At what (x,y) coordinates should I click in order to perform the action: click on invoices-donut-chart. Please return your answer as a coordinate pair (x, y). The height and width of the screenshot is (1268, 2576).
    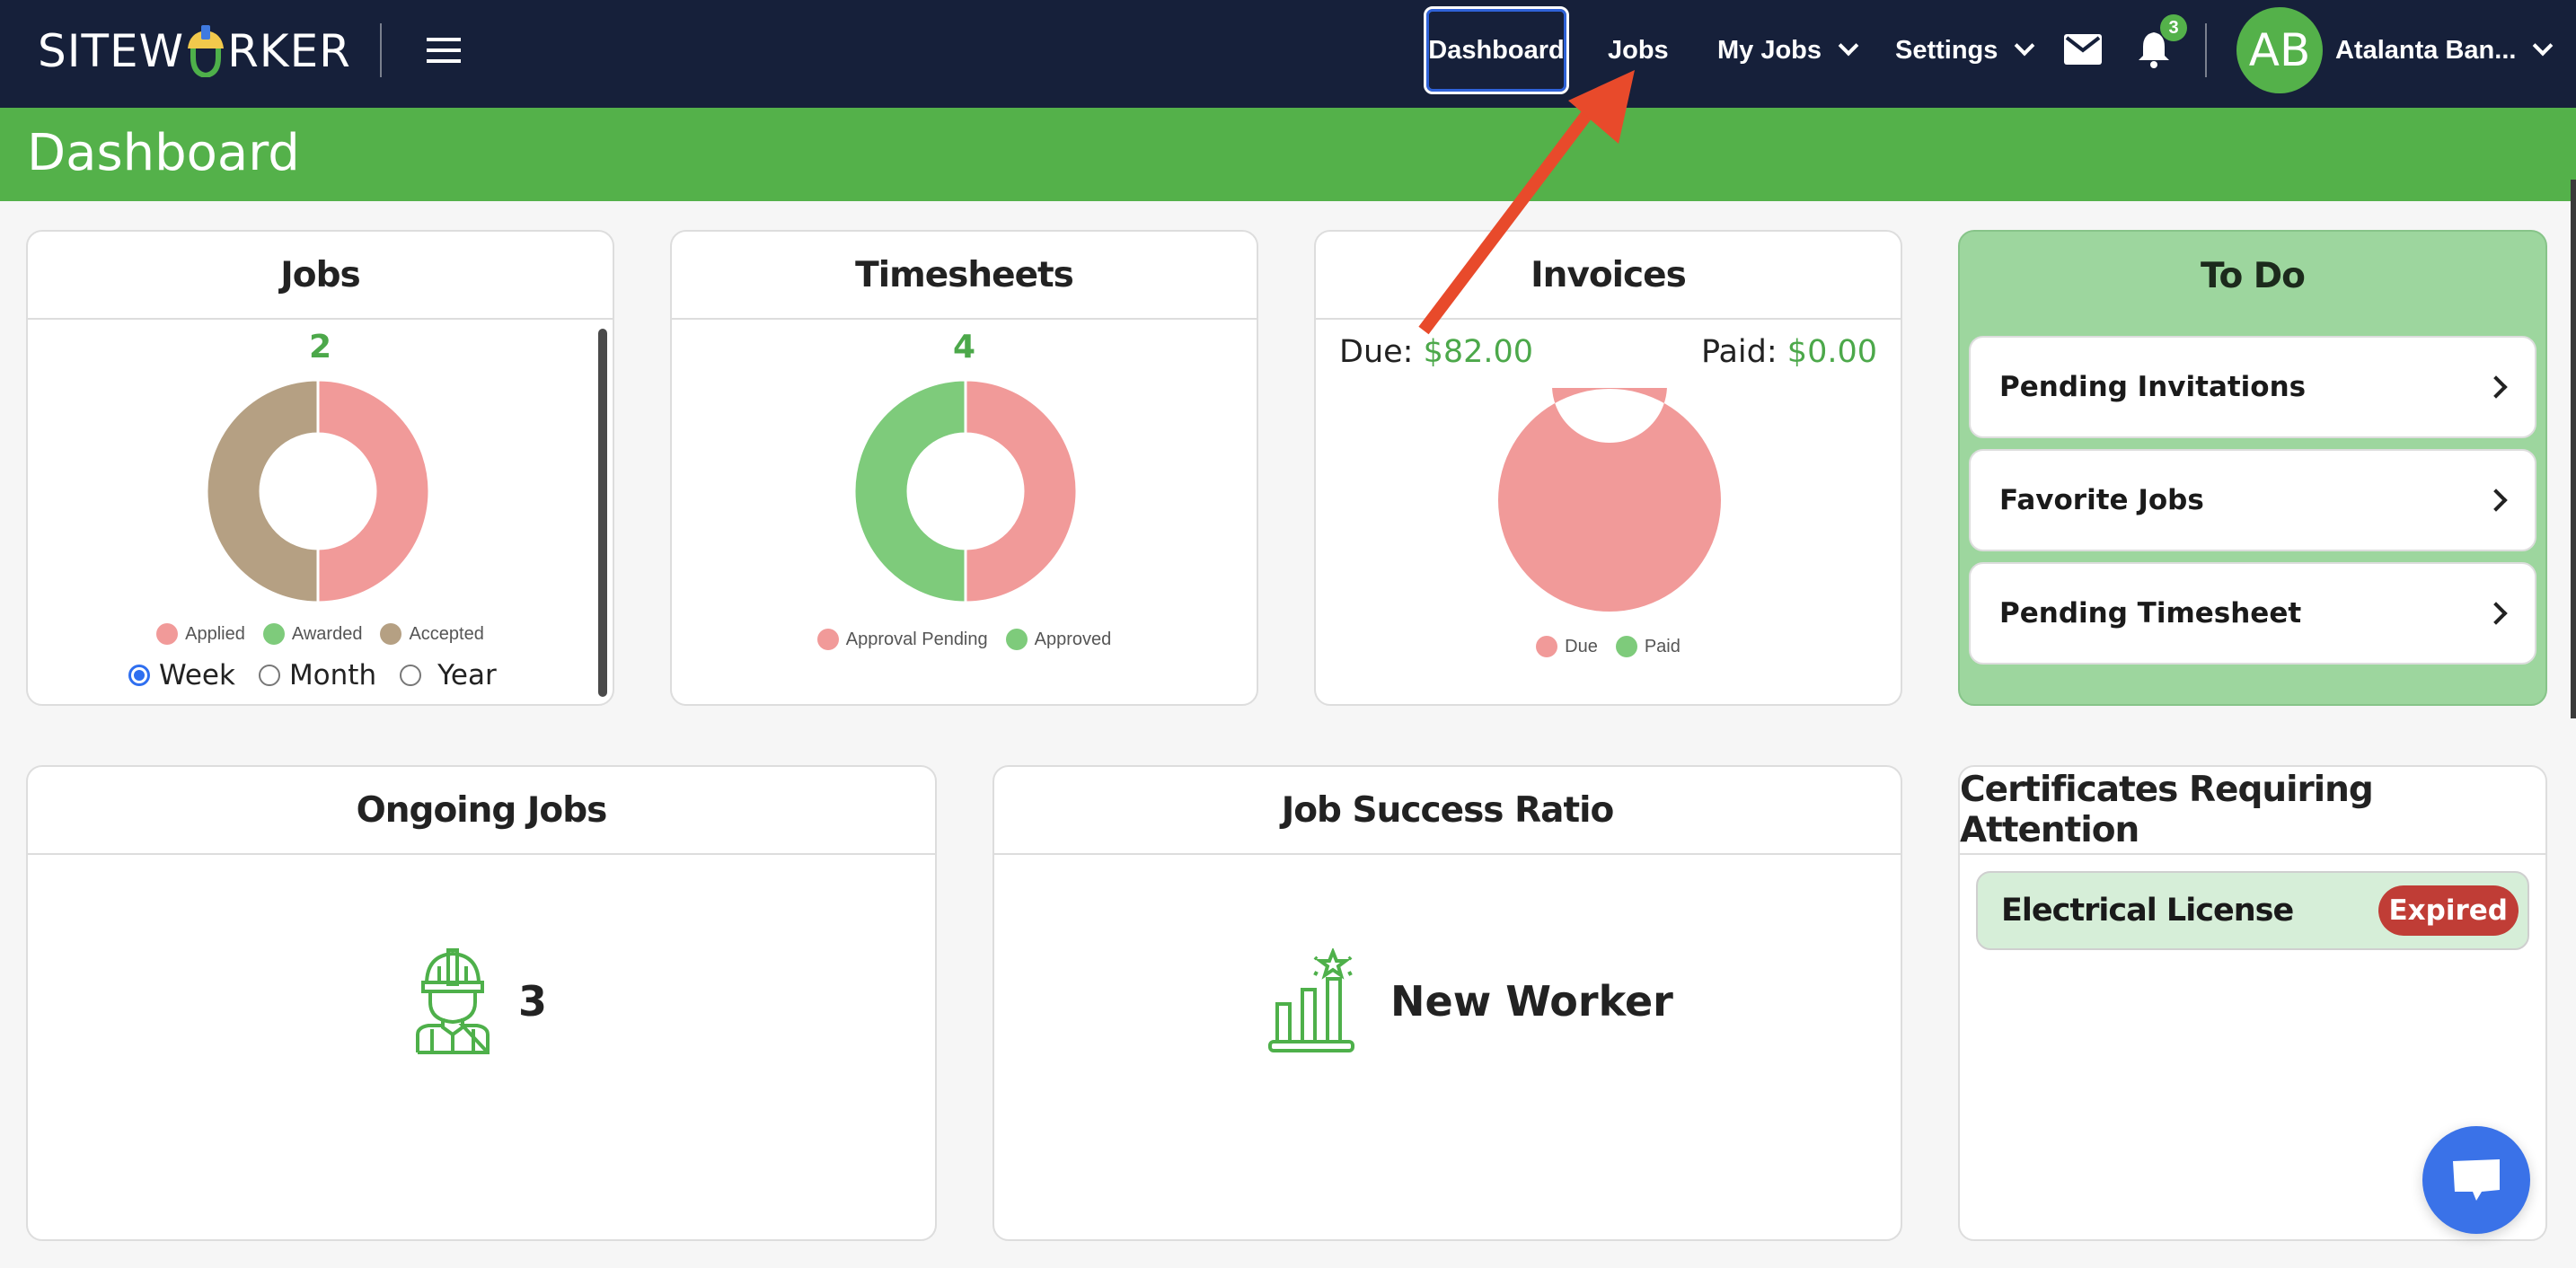
    Looking at the image, I should click on (1609, 500).